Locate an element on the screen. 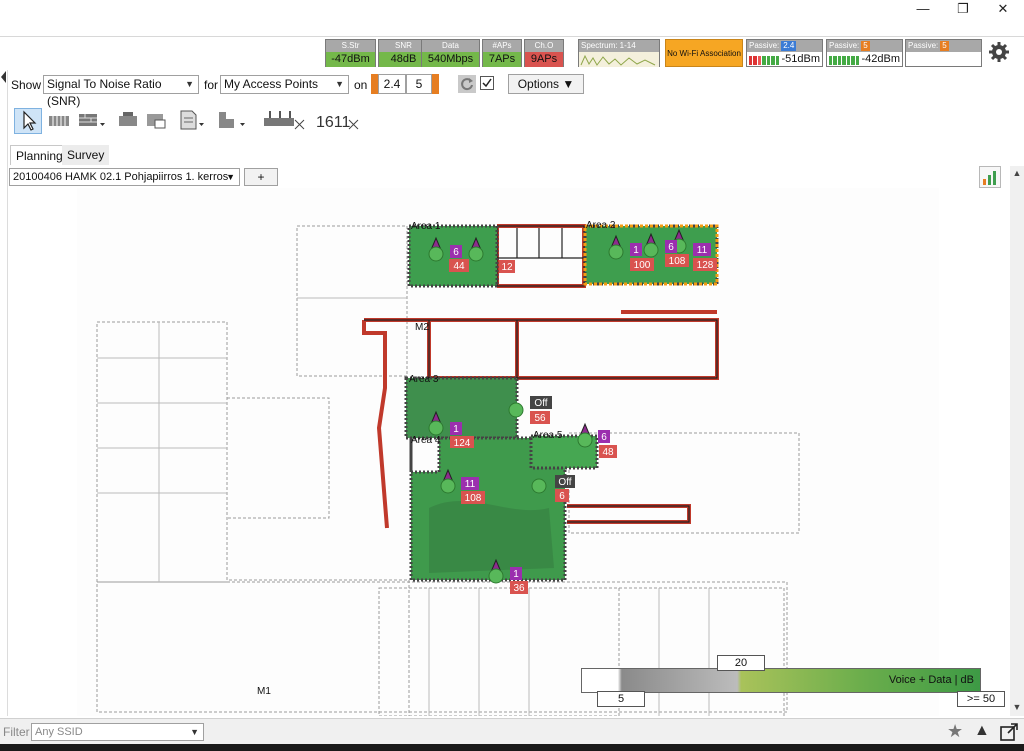 The height and width of the screenshot is (751, 1024). channel-tool-button: 1611 is located at coordinates (338, 121).